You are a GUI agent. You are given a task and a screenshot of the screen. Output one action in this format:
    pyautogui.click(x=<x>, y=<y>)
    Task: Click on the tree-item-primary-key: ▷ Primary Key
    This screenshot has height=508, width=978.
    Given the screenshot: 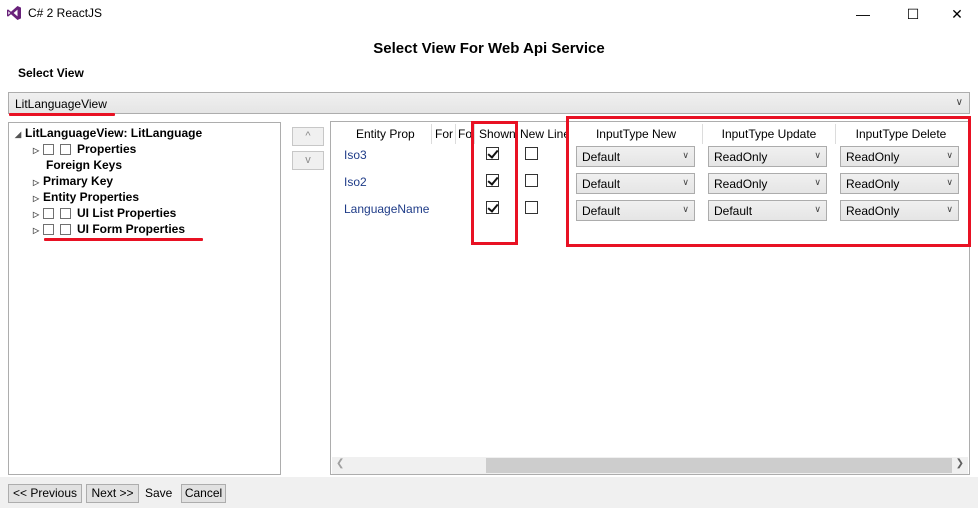 What is the action you would take?
    pyautogui.click(x=73, y=181)
    